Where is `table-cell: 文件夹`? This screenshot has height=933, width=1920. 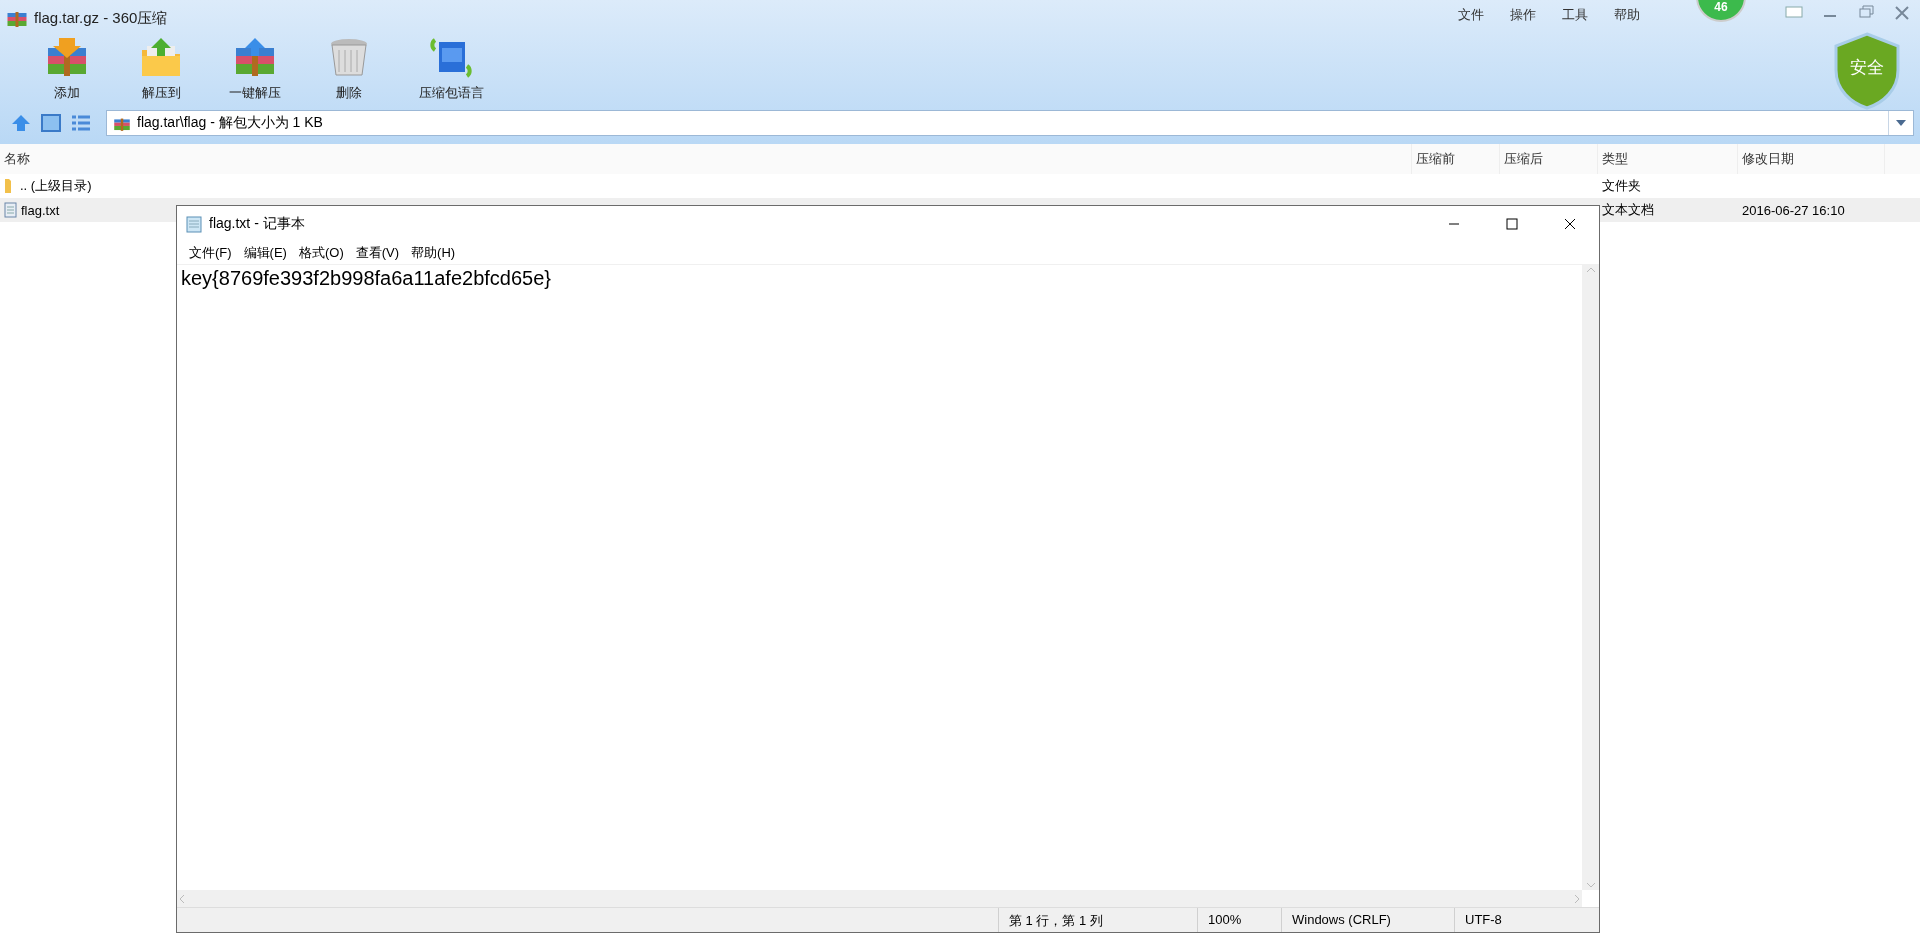 table-cell: 文件夹 is located at coordinates (1621, 186).